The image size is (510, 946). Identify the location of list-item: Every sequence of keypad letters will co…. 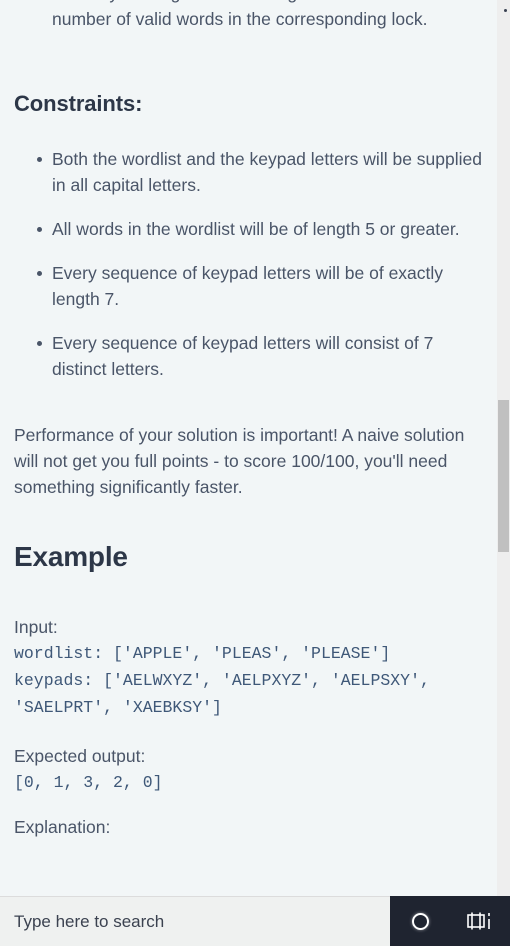
(248, 356).